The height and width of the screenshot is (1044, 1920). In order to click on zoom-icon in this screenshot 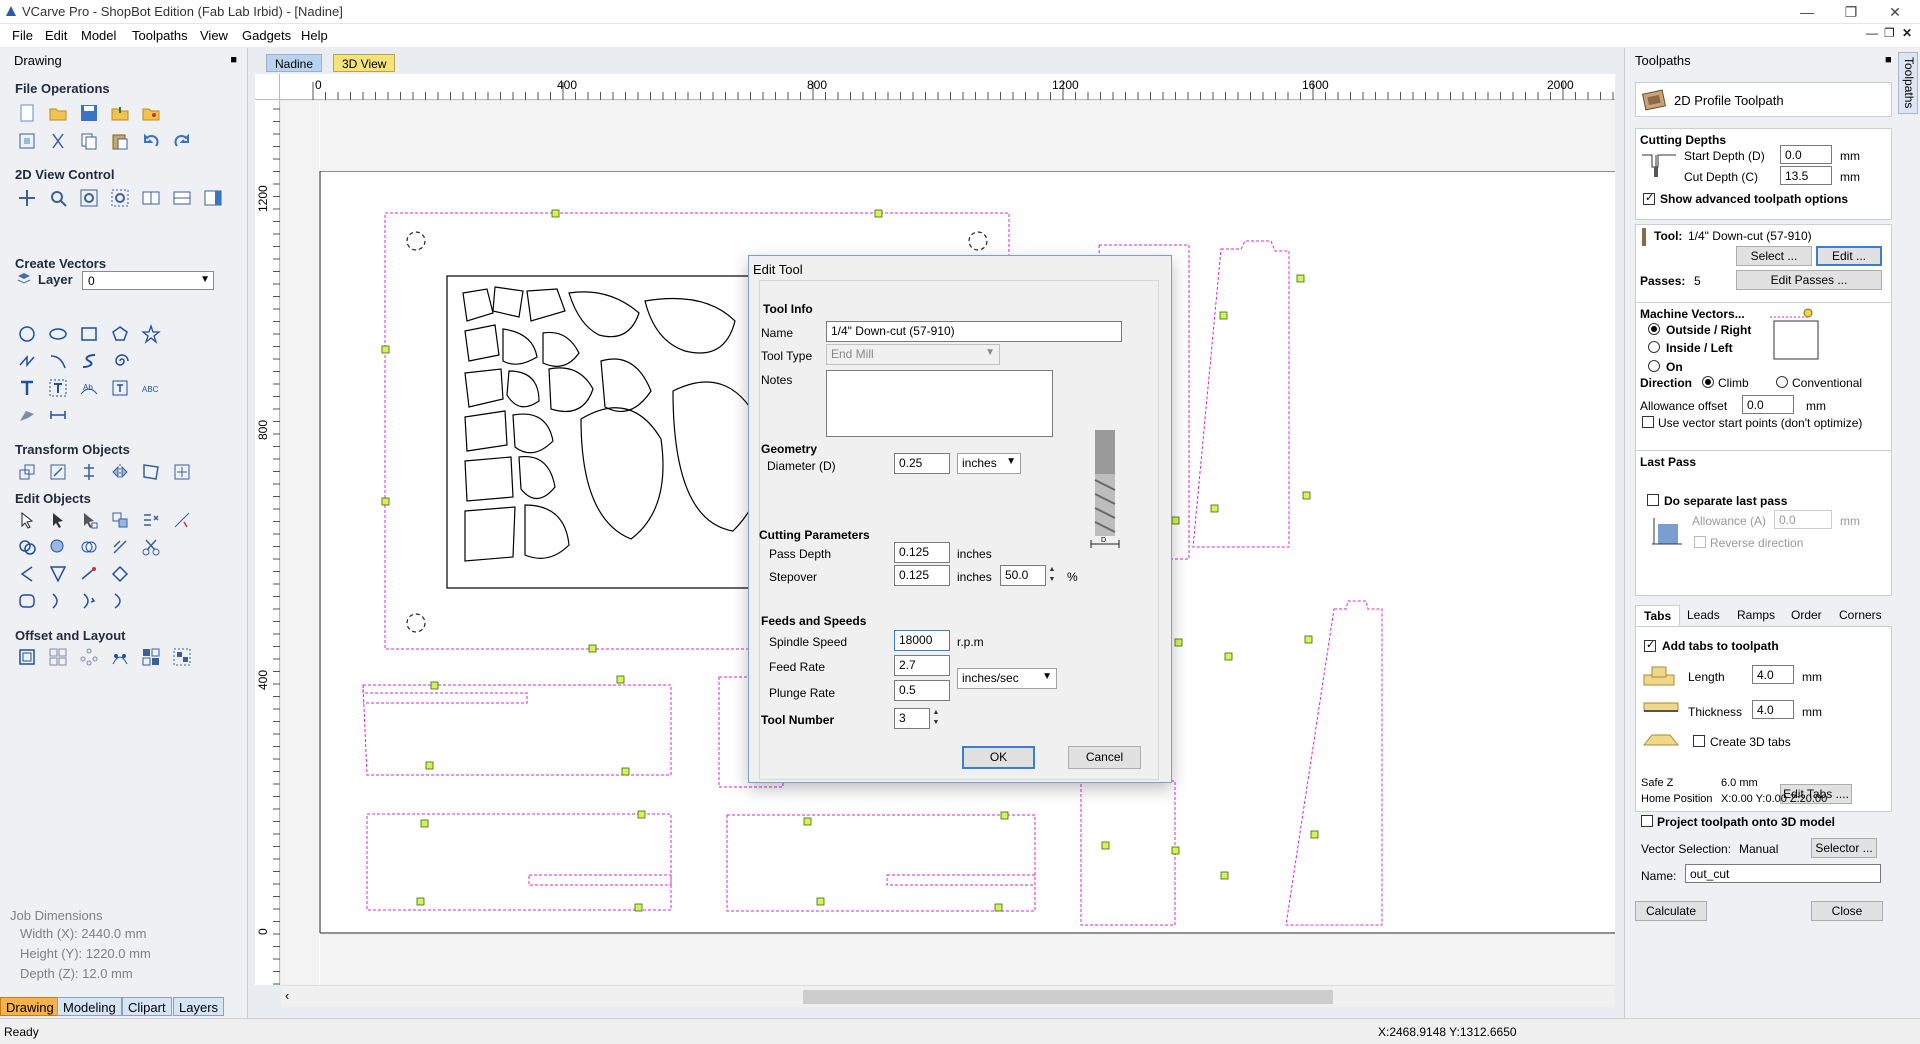, I will do `click(58, 198)`.